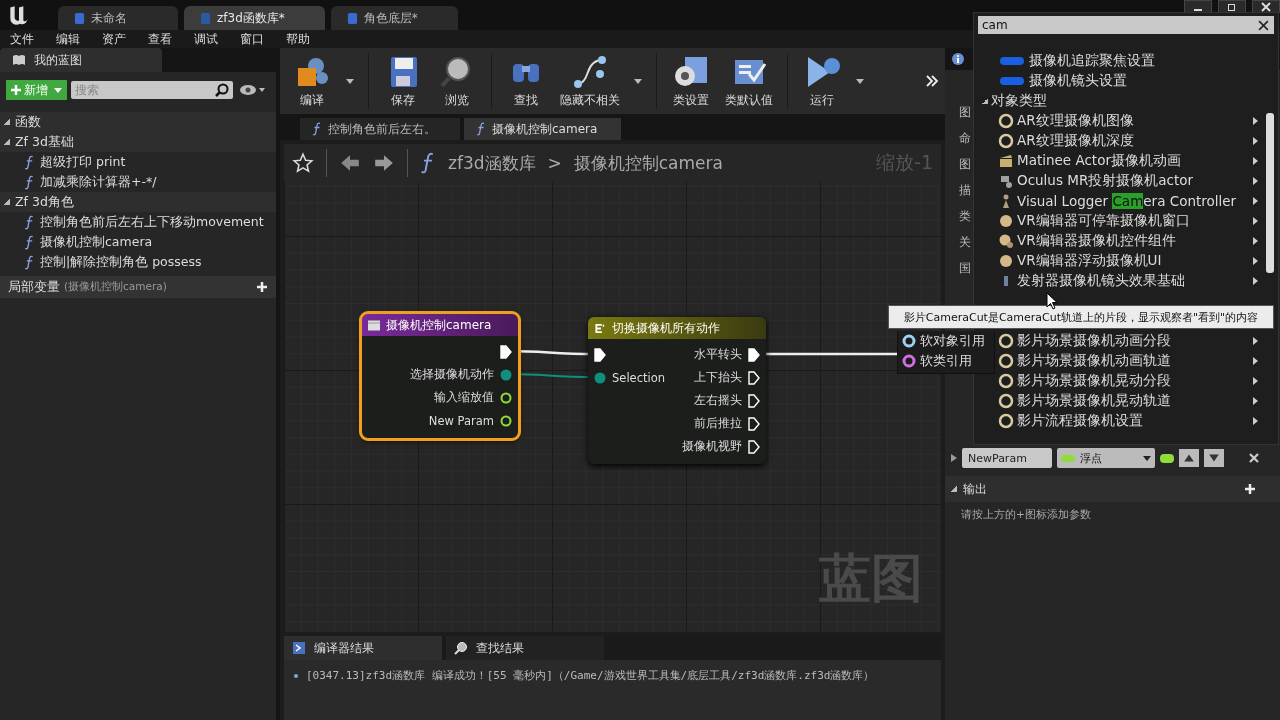  Describe the element at coordinates (1092, 61) in the screenshot. I see `type-option: 摄像机追踪聚焦设置` at that location.